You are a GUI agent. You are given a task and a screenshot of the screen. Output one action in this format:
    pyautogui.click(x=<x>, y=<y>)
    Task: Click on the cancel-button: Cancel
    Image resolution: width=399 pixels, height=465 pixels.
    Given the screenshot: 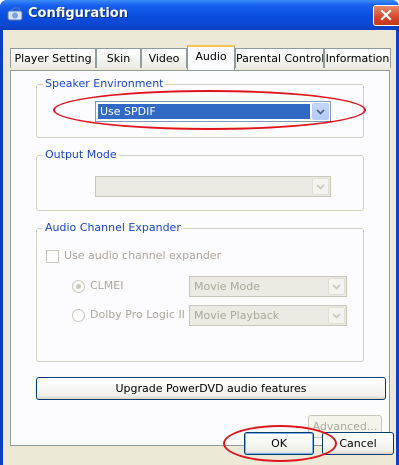 What is the action you would take?
    pyautogui.click(x=358, y=443)
    